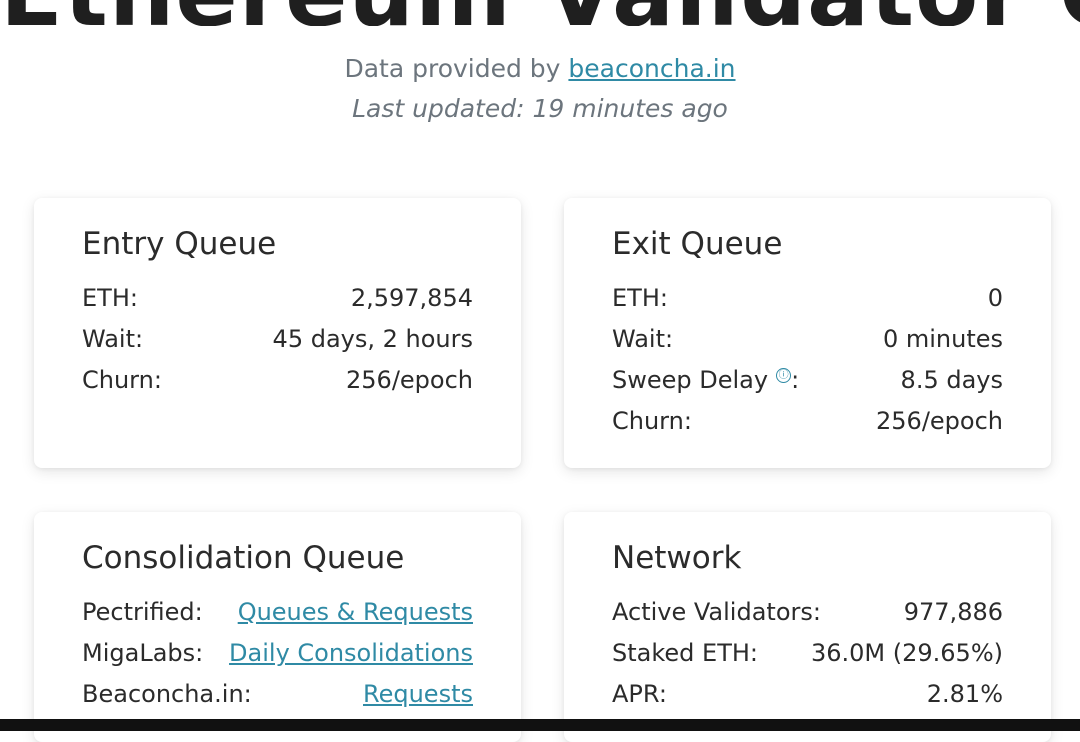 This screenshot has height=742, width=1080. Describe the element at coordinates (995, 298) in the screenshot. I see `row-value: 0` at that location.